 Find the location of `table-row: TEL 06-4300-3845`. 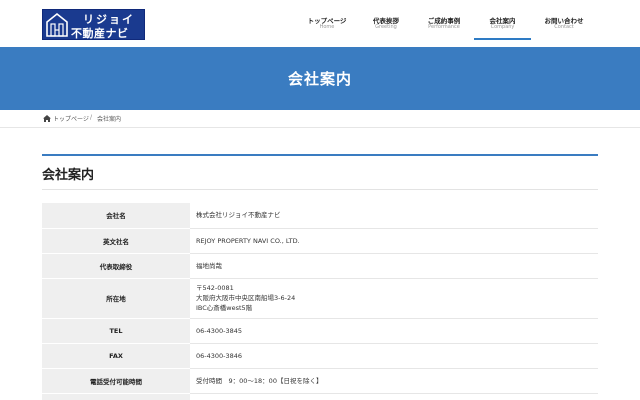

table-row: TEL 06-4300-3845 is located at coordinates (320, 331).